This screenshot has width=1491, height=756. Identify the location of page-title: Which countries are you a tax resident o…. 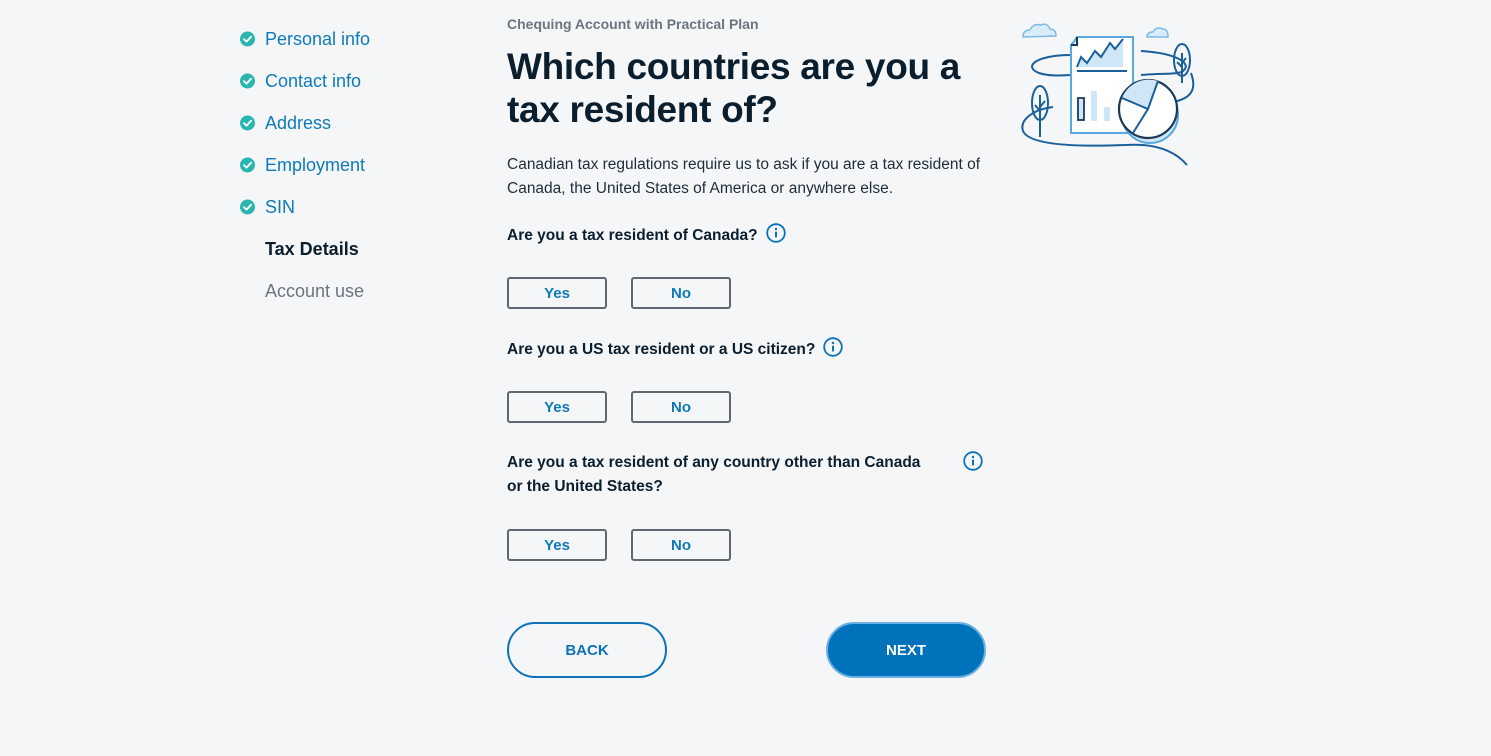
(734, 88).